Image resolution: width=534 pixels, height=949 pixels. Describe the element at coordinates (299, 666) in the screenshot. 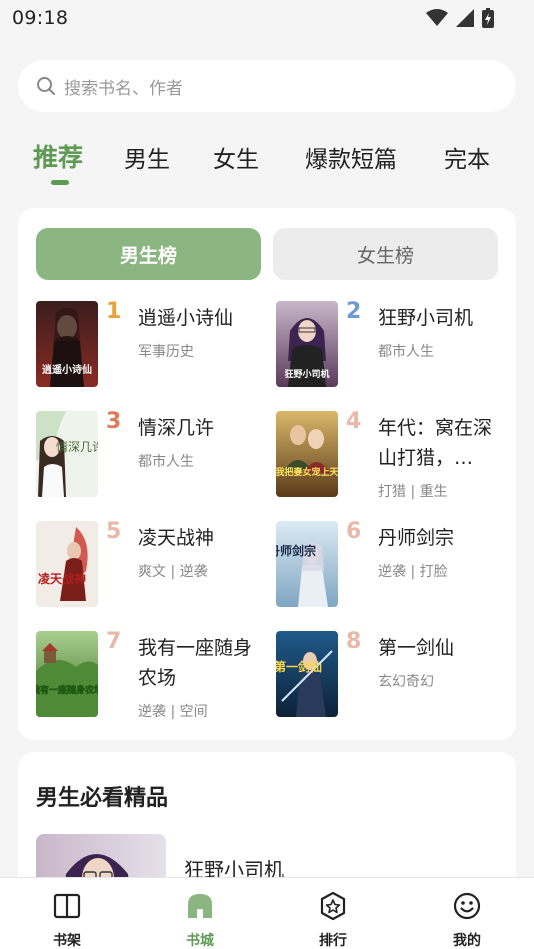

I see `svg-text: 第一剑仙` at that location.